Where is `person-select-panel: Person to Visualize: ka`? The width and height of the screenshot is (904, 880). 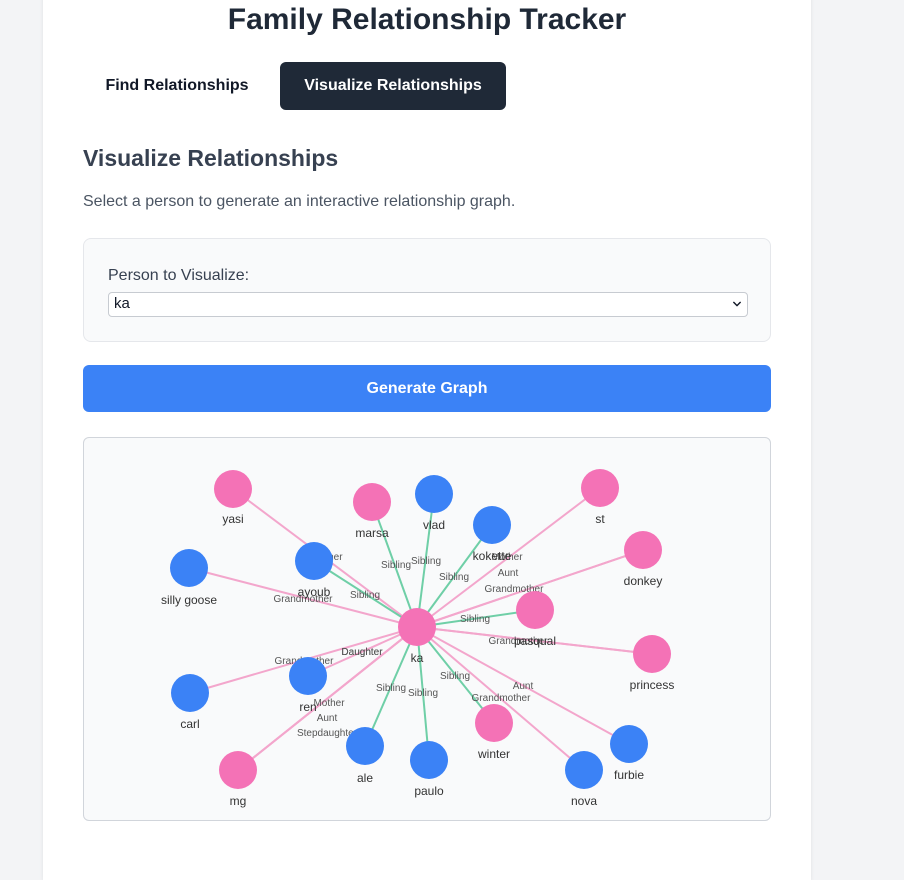 person-select-panel: Person to Visualize: ka is located at coordinates (427, 290).